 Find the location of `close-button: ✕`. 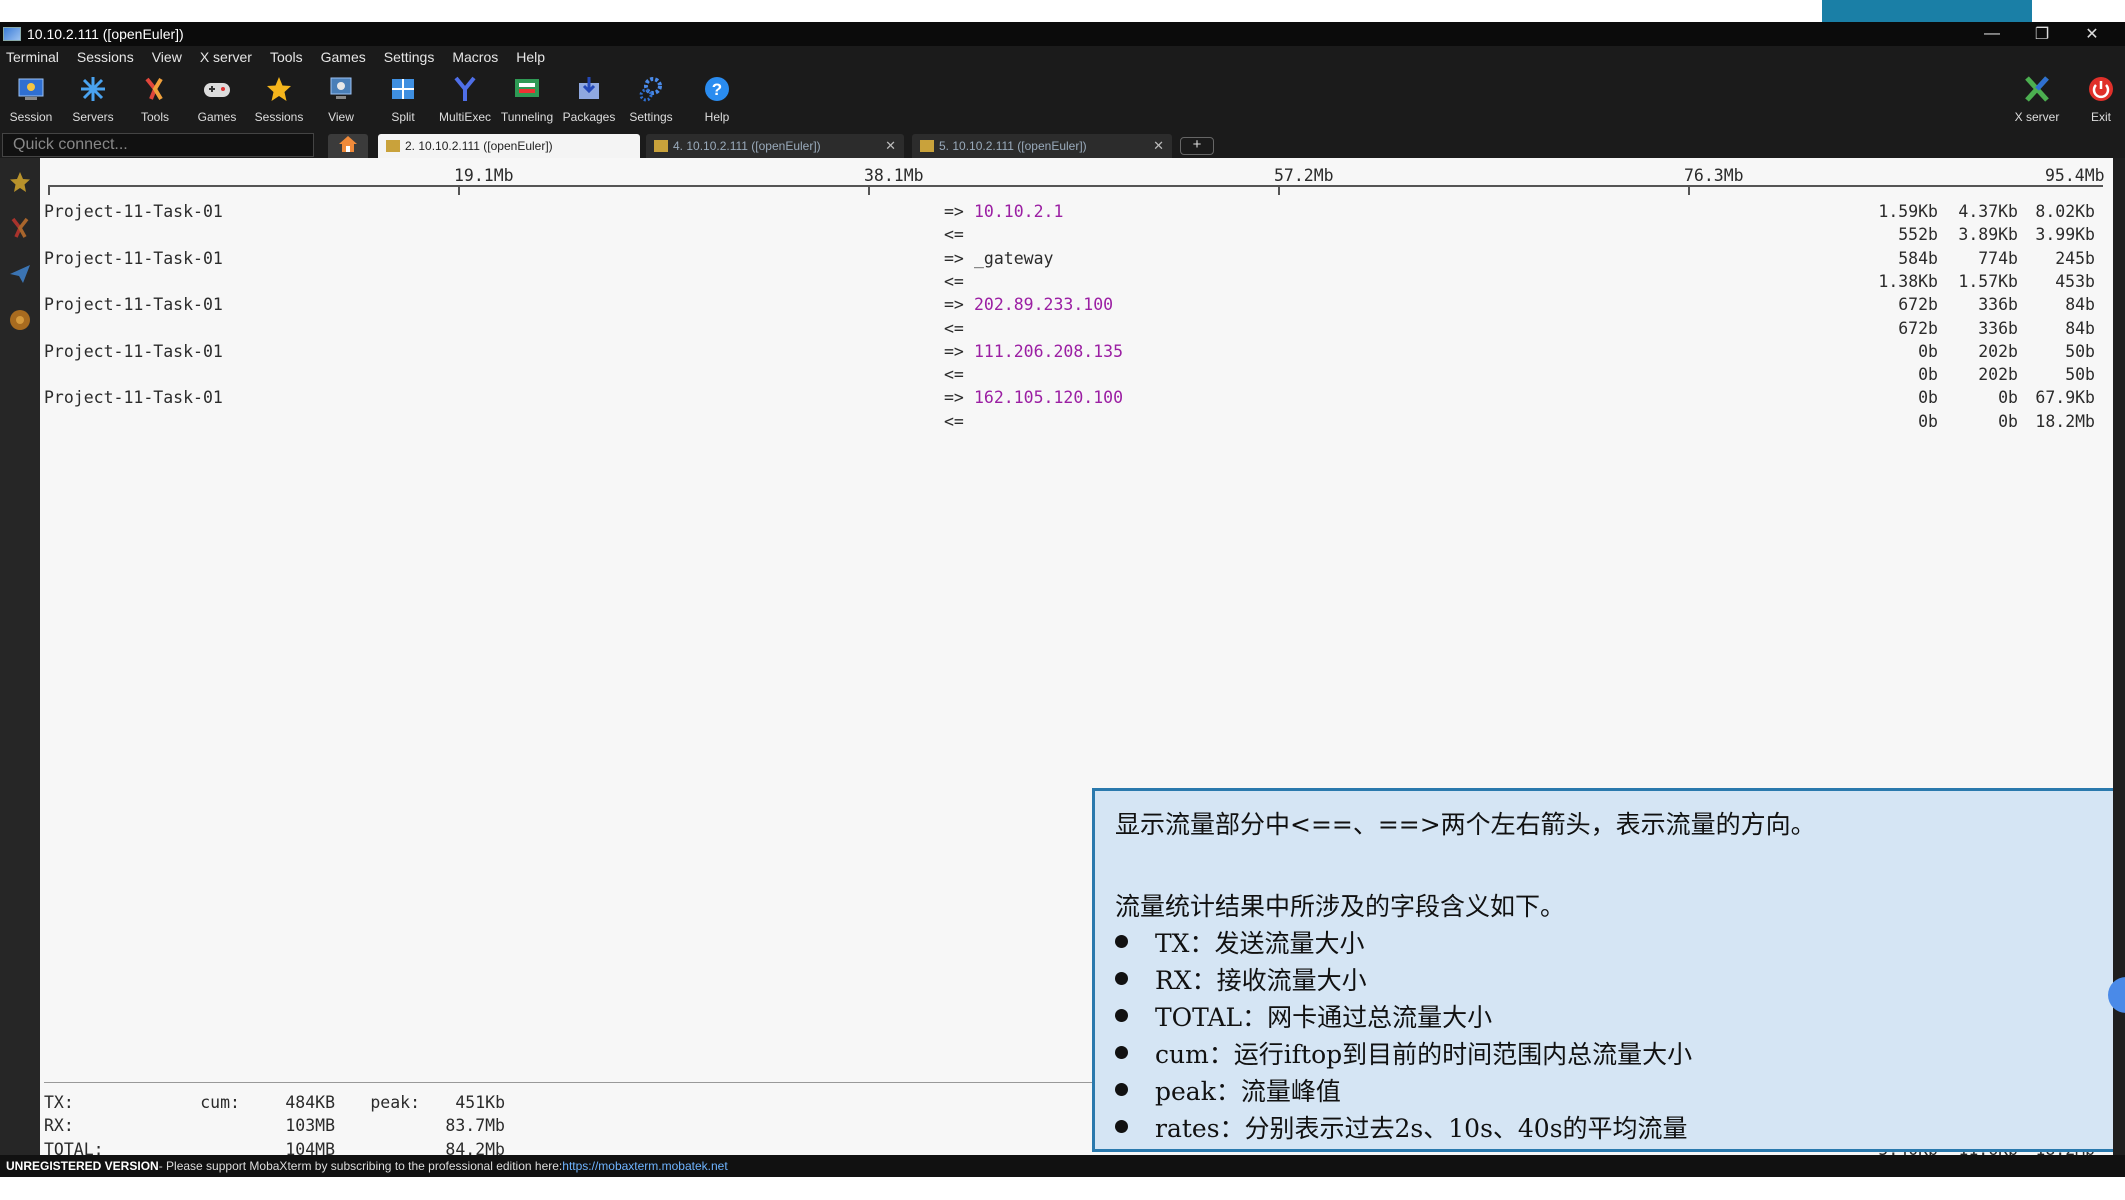

close-button: ✕ is located at coordinates (2092, 34).